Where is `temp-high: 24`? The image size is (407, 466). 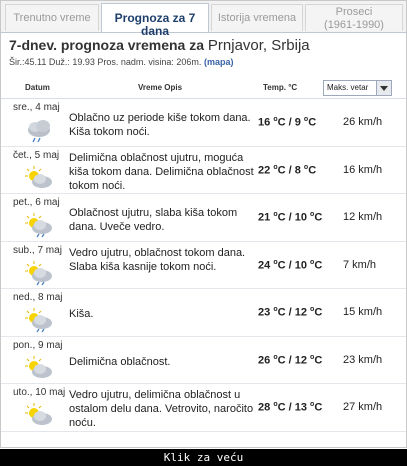 temp-high: 24 is located at coordinates (264, 265).